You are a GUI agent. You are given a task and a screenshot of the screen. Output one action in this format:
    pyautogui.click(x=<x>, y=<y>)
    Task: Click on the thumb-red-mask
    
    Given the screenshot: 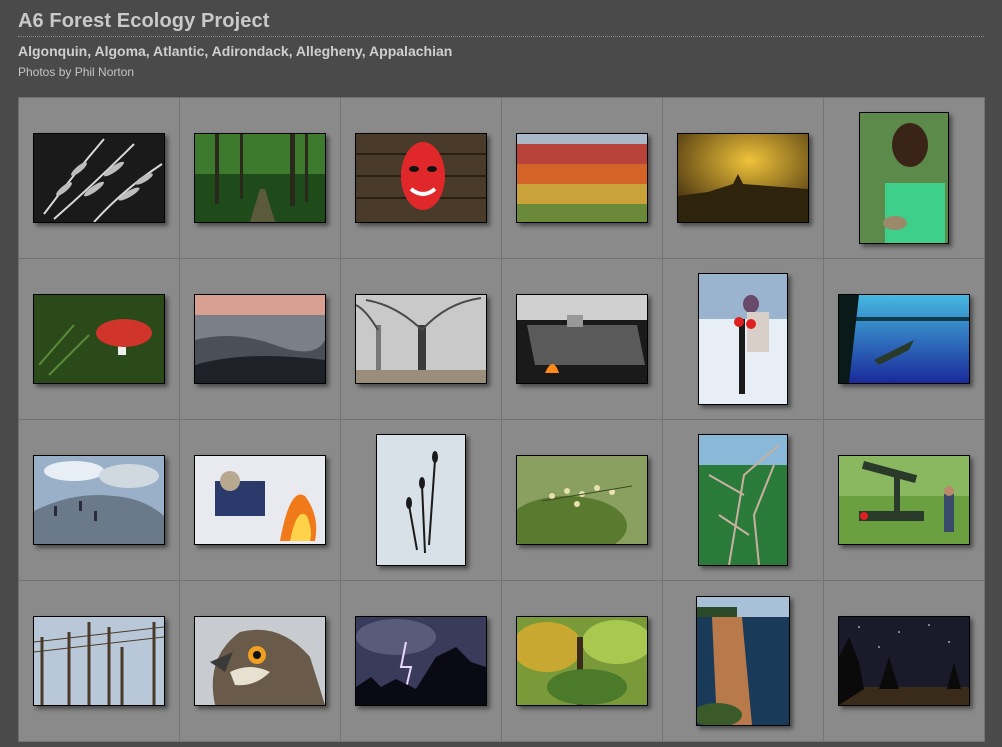 What is the action you would take?
    pyautogui.click(x=421, y=178)
    